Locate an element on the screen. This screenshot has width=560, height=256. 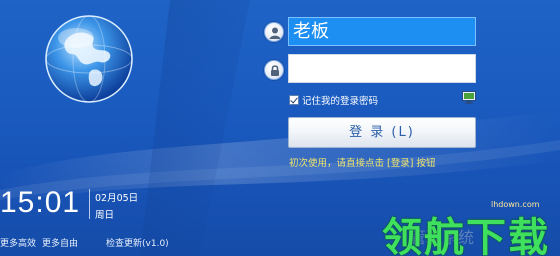
remember-checkbox is located at coordinates (294, 100).